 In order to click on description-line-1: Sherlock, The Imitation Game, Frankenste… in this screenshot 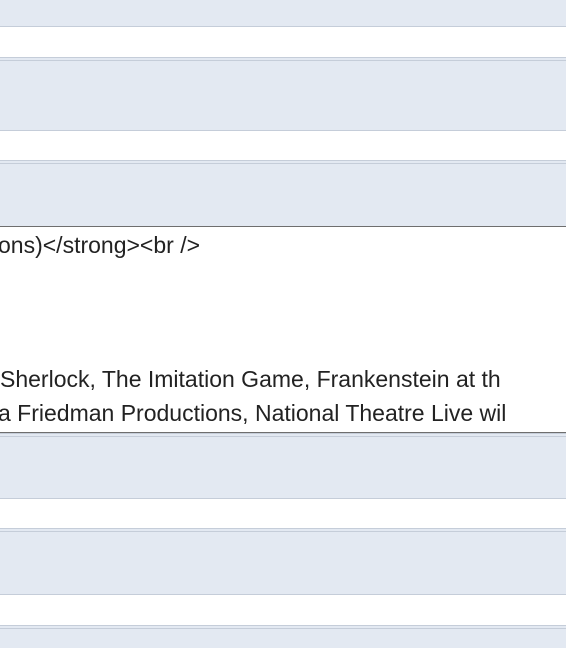, I will do `click(250, 379)`.